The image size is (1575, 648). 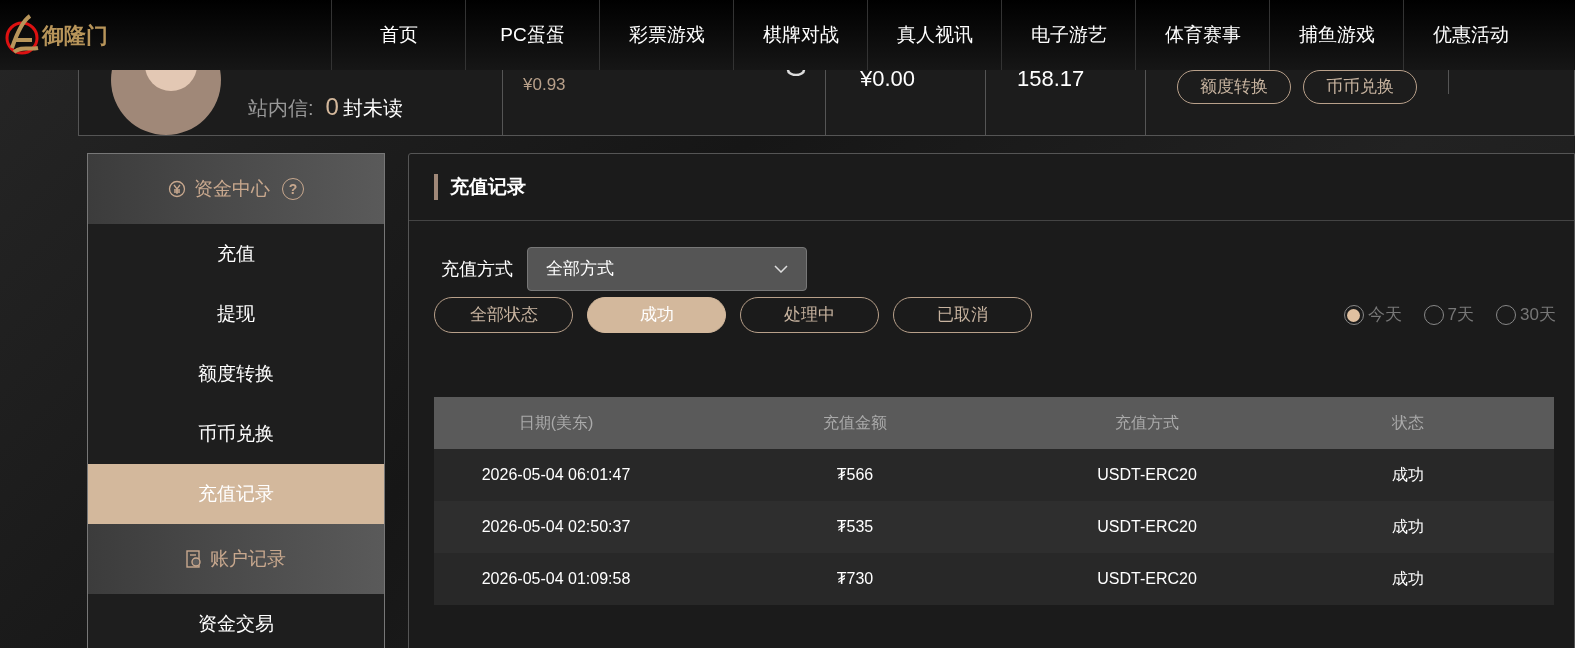 I want to click on logo-text: 御隆门, so click(x=75, y=35).